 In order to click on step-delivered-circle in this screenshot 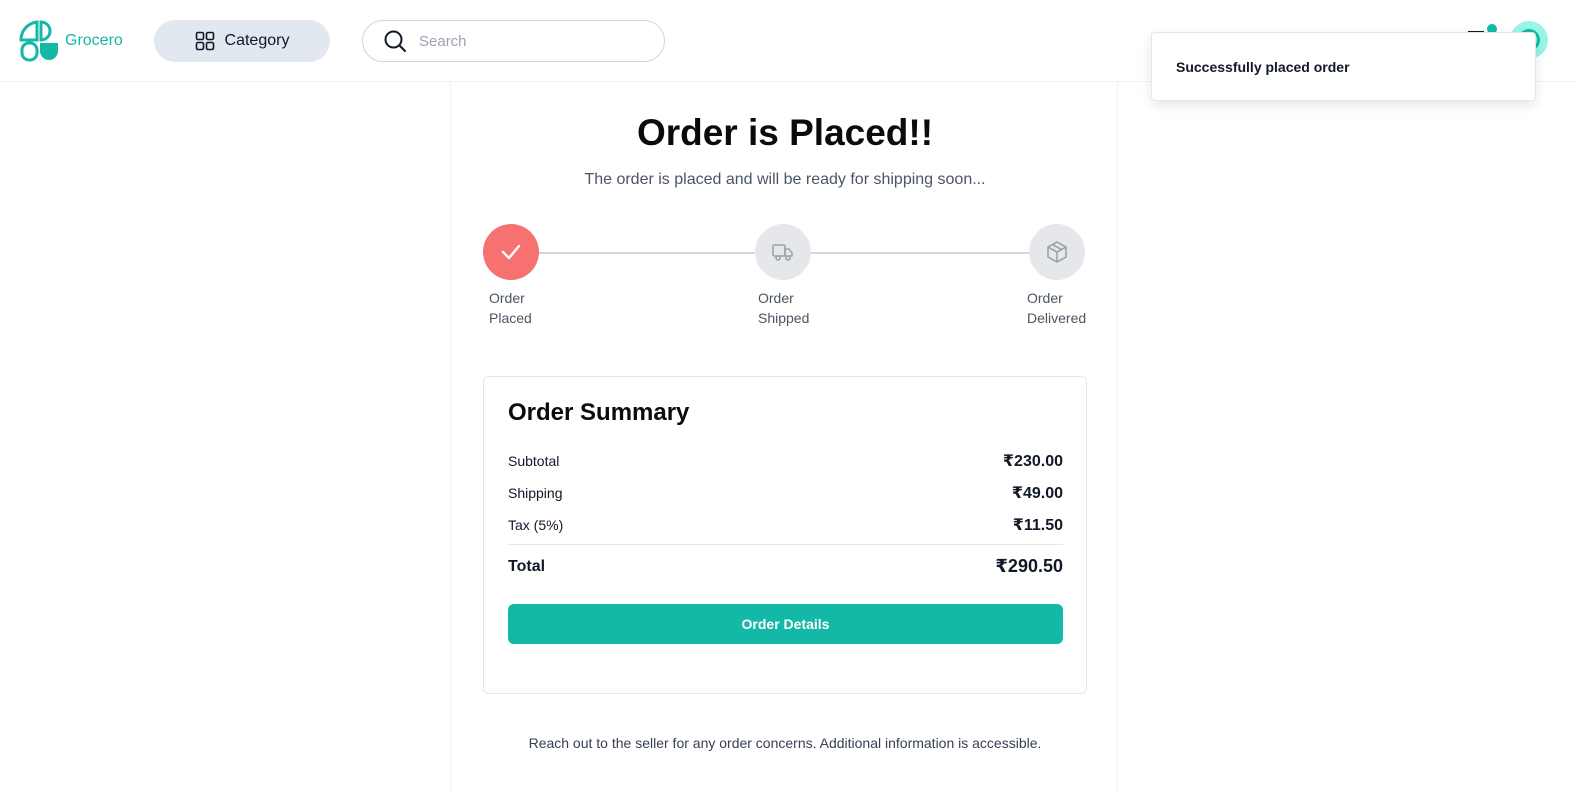, I will do `click(1057, 252)`.